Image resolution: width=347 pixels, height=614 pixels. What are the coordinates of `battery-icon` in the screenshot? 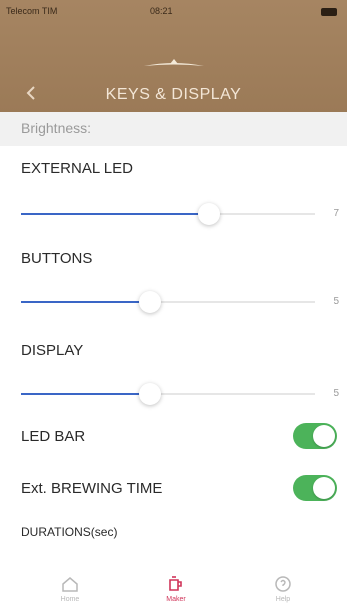 It's located at (329, 12).